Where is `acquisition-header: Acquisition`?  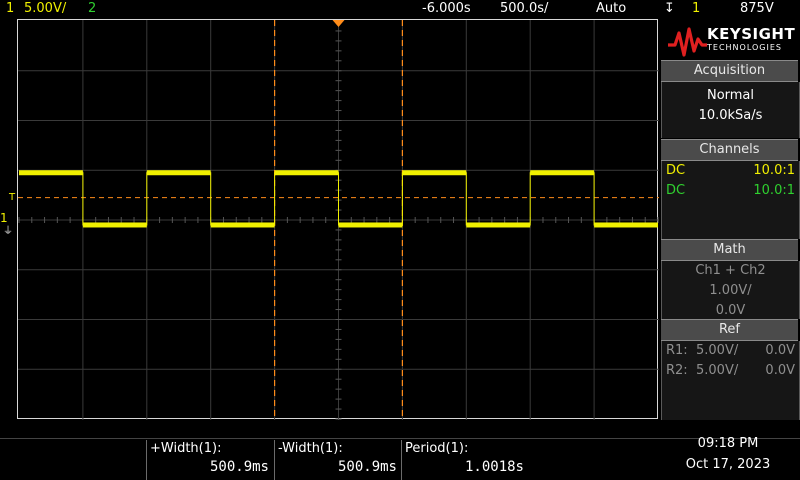
acquisition-header: Acquisition is located at coordinates (729, 71).